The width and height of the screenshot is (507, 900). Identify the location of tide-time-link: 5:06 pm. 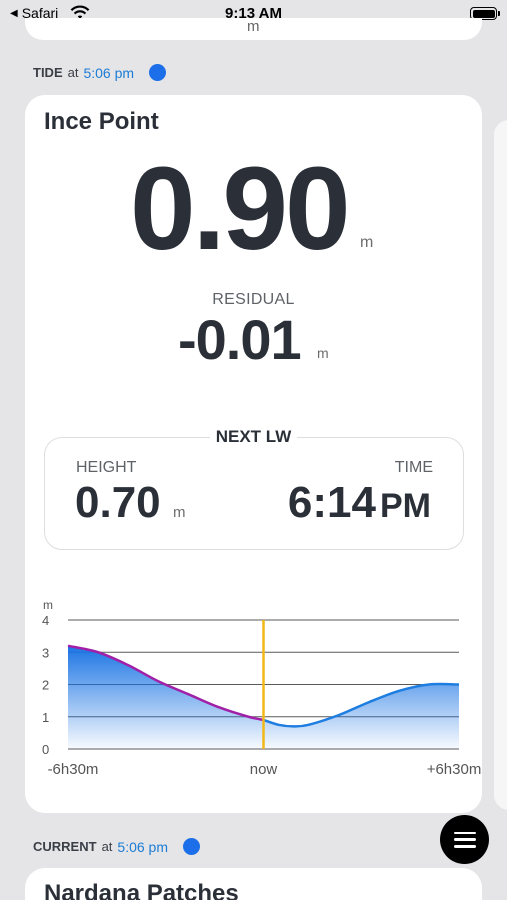
(108, 73).